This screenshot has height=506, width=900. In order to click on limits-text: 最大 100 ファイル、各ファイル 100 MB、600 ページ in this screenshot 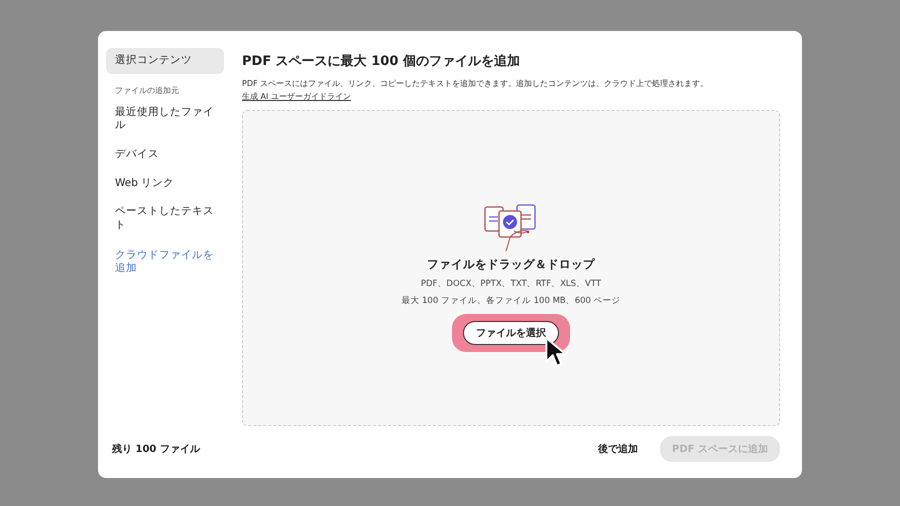, I will do `click(511, 301)`.